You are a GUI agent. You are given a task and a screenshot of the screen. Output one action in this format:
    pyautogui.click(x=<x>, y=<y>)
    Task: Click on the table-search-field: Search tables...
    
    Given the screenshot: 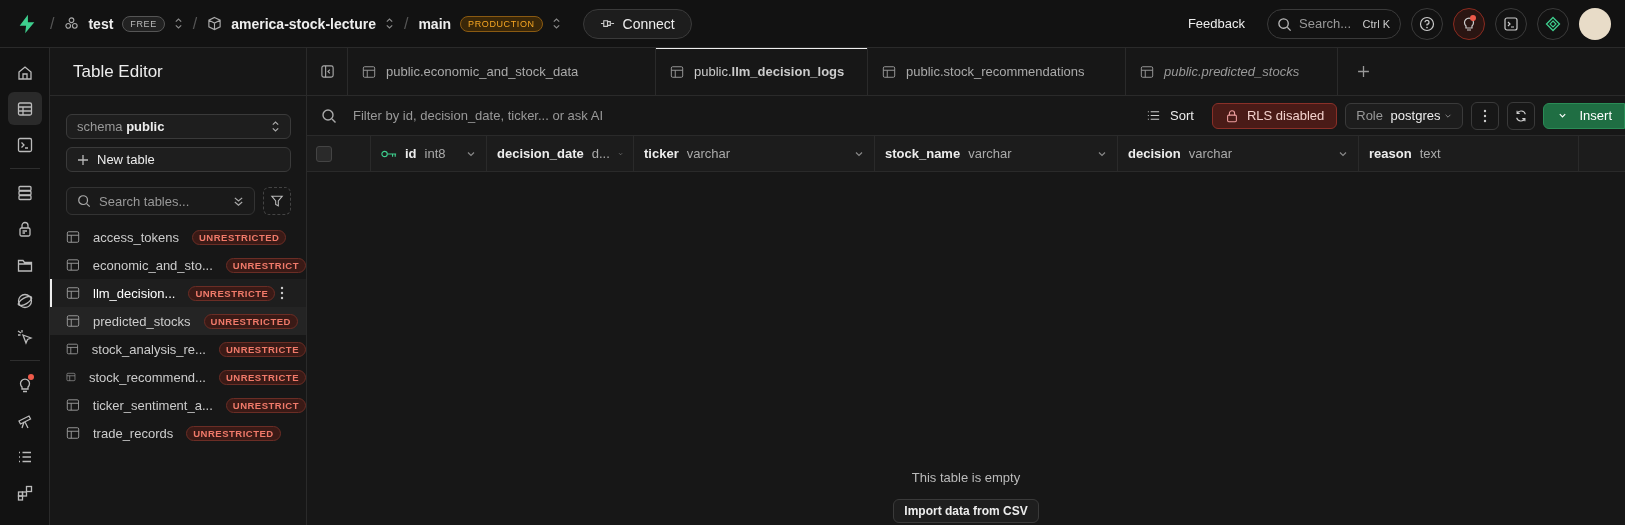 What is the action you would take?
    pyautogui.click(x=160, y=201)
    